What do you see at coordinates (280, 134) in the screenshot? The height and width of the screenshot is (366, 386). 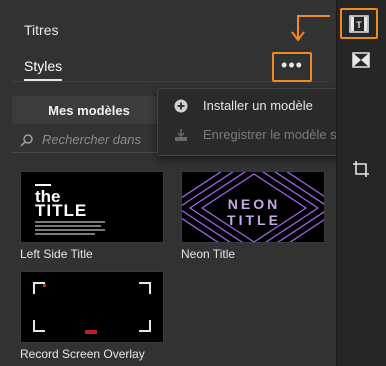 I see `menu-item-label: Enregistrer le modèle sous` at bounding box center [280, 134].